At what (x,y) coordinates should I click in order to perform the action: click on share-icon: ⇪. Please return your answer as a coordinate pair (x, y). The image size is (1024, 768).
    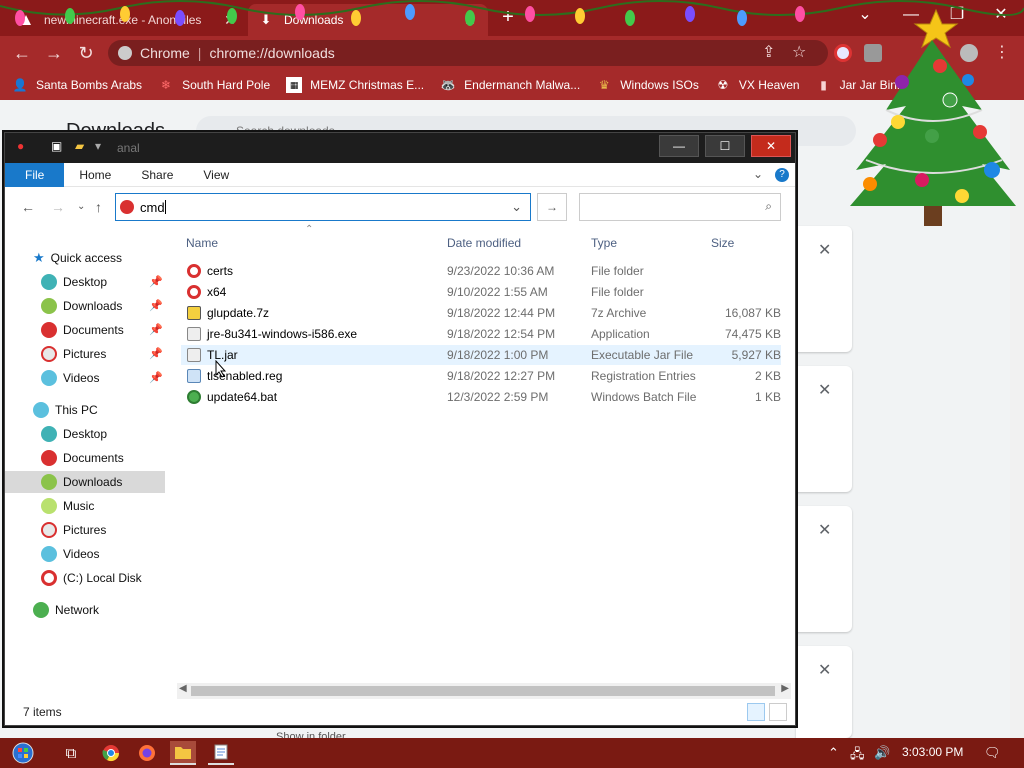
    Looking at the image, I should click on (768, 52).